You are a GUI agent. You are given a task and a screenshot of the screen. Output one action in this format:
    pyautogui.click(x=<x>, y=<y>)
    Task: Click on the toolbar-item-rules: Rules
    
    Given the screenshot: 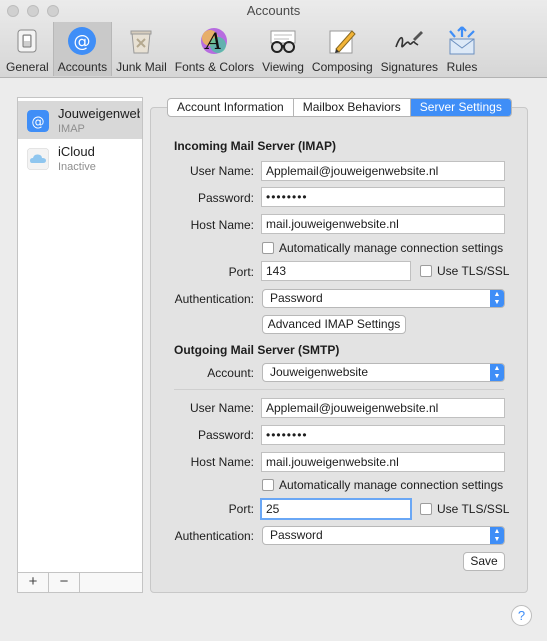 What is the action you would take?
    pyautogui.click(x=462, y=49)
    